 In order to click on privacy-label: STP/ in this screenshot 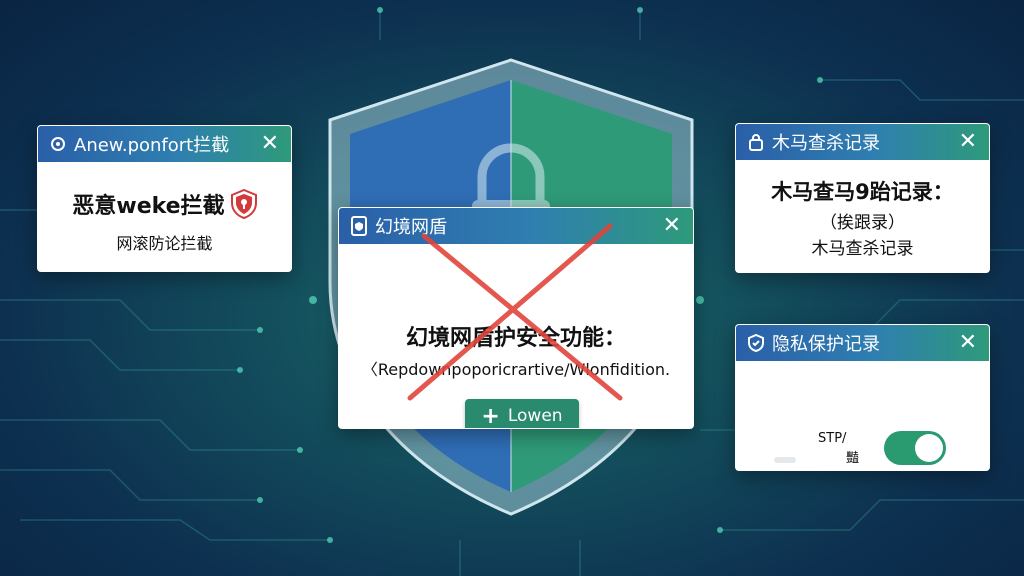, I will do `click(832, 438)`.